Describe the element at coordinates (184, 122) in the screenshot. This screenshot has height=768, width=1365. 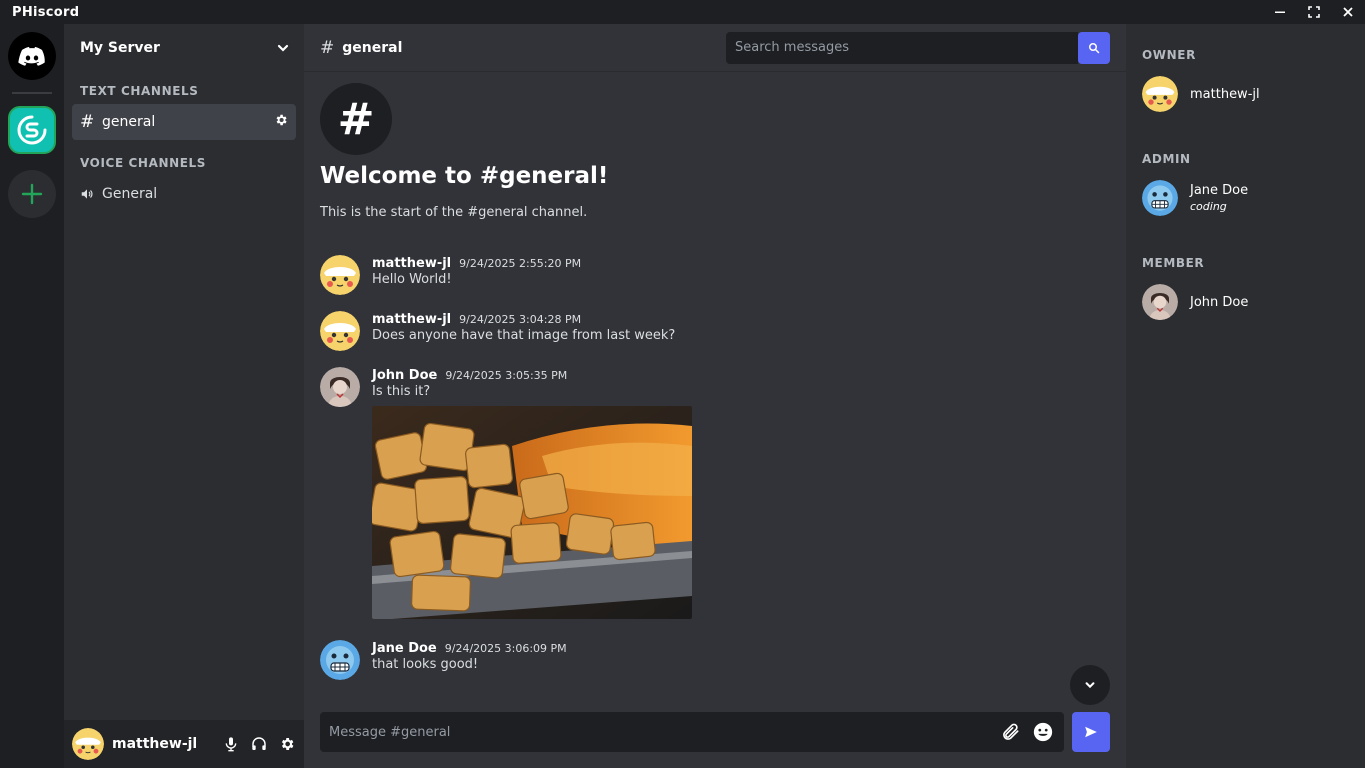
I see `channel-item-general: # general` at that location.